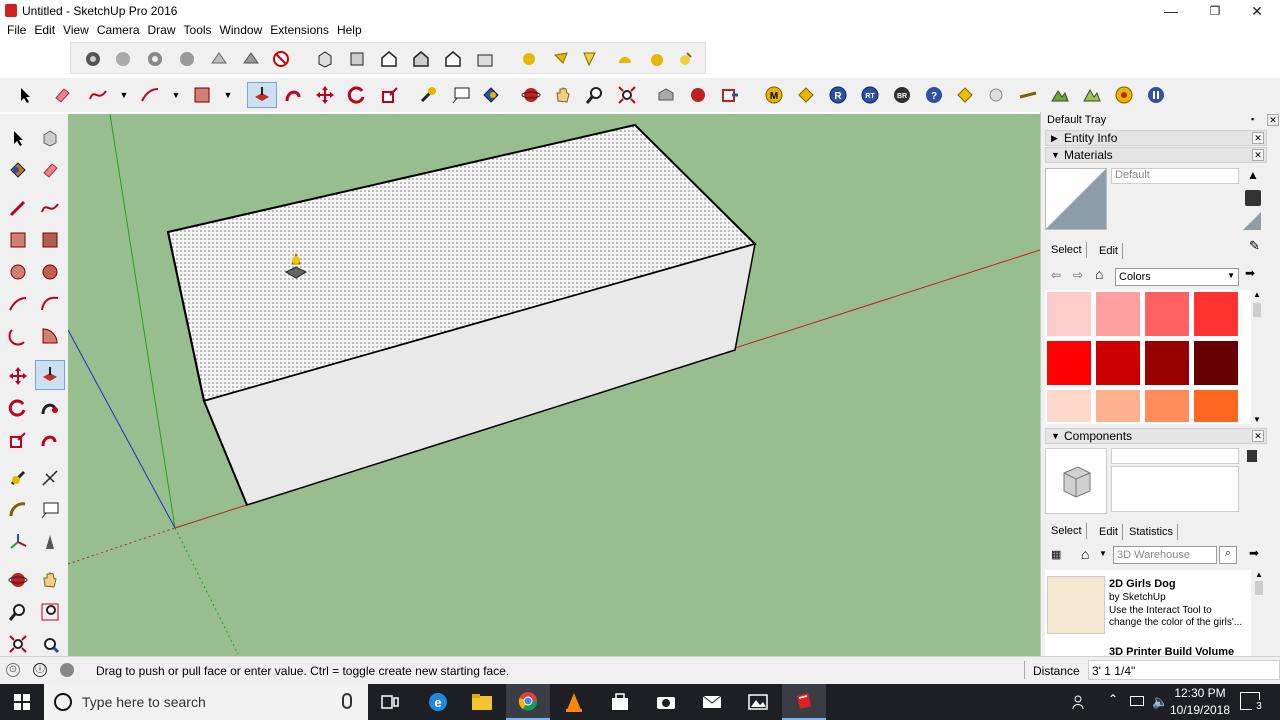  I want to click on measurements-input: 3' 1 1/4", so click(1184, 670).